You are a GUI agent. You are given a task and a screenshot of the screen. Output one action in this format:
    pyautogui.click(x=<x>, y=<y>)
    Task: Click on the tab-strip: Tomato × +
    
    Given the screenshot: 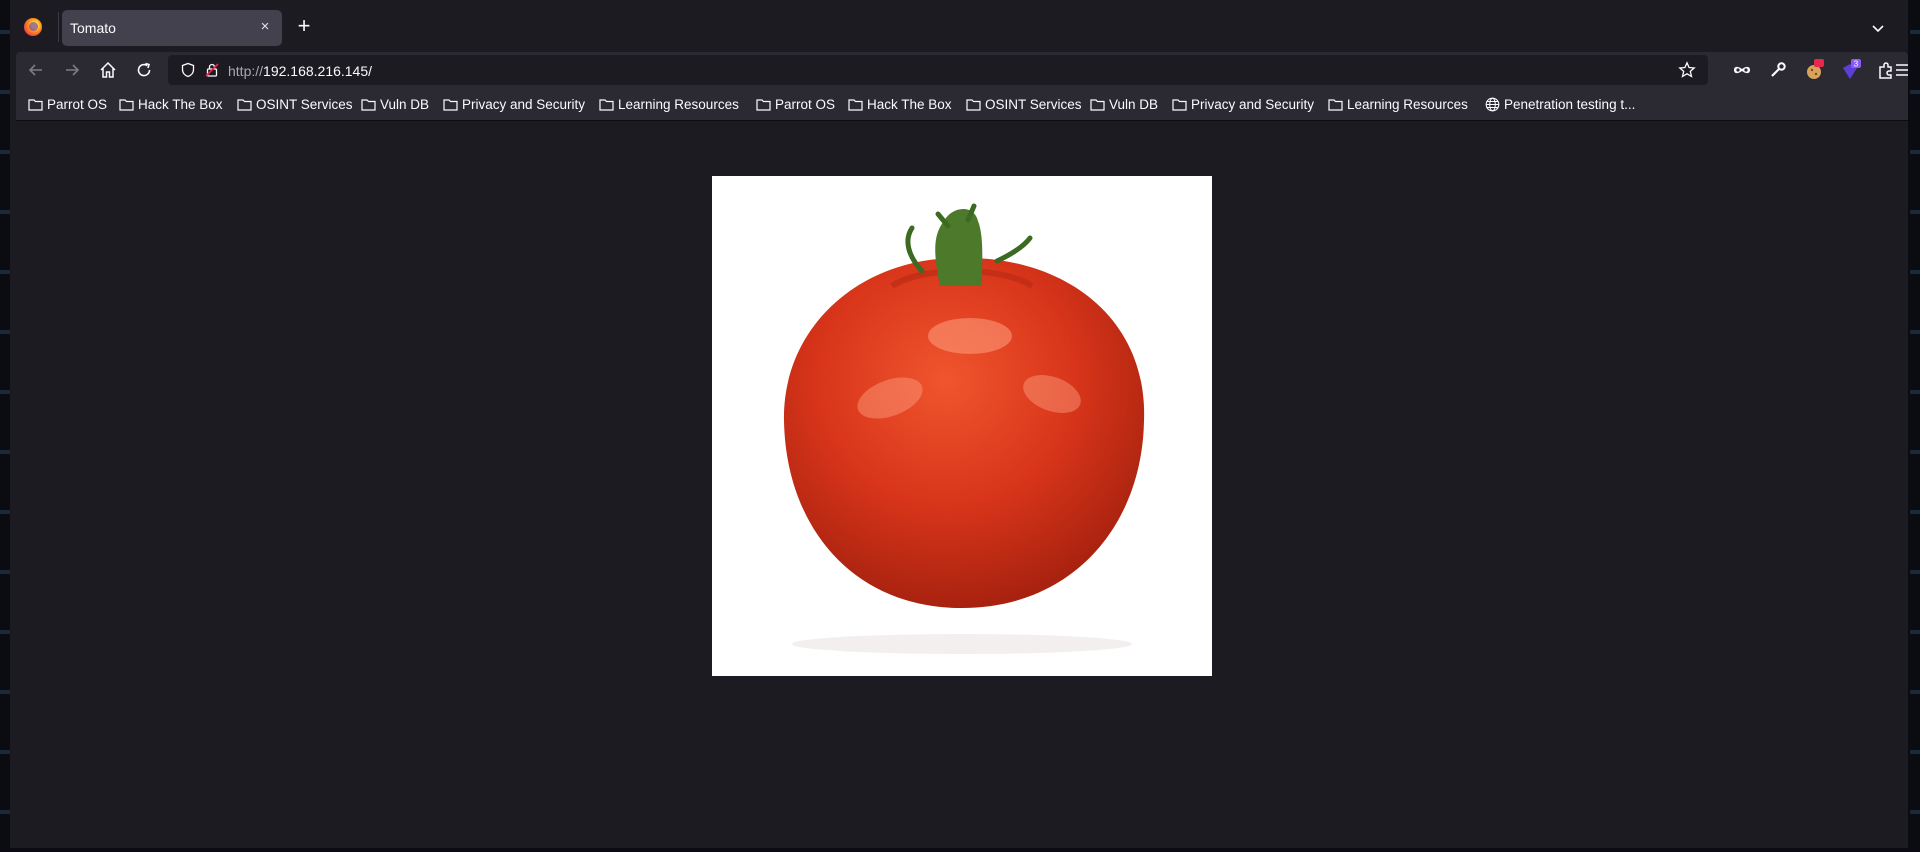 What is the action you would take?
    pyautogui.click(x=955, y=26)
    